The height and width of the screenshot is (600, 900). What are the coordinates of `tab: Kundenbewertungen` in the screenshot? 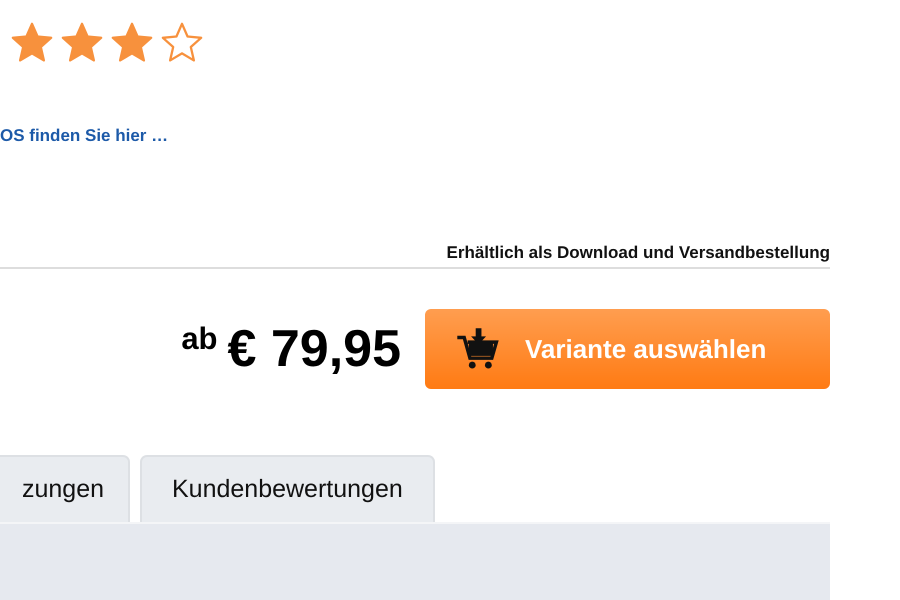 It's located at (287, 488).